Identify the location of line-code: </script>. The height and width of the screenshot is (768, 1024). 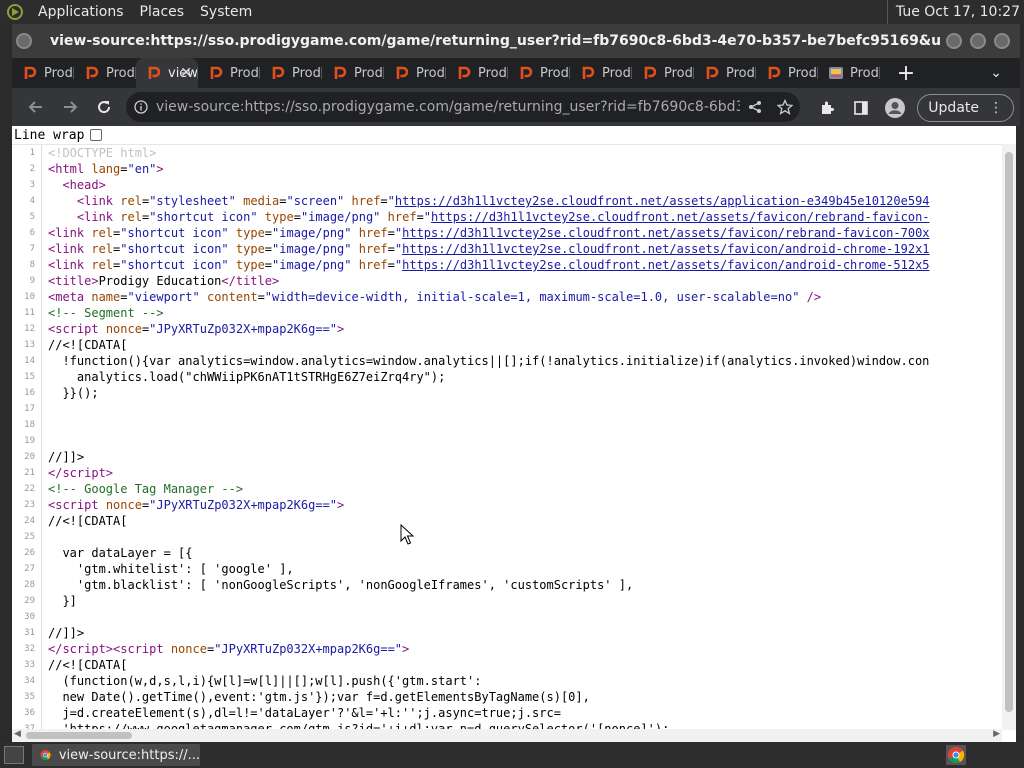
(81, 473).